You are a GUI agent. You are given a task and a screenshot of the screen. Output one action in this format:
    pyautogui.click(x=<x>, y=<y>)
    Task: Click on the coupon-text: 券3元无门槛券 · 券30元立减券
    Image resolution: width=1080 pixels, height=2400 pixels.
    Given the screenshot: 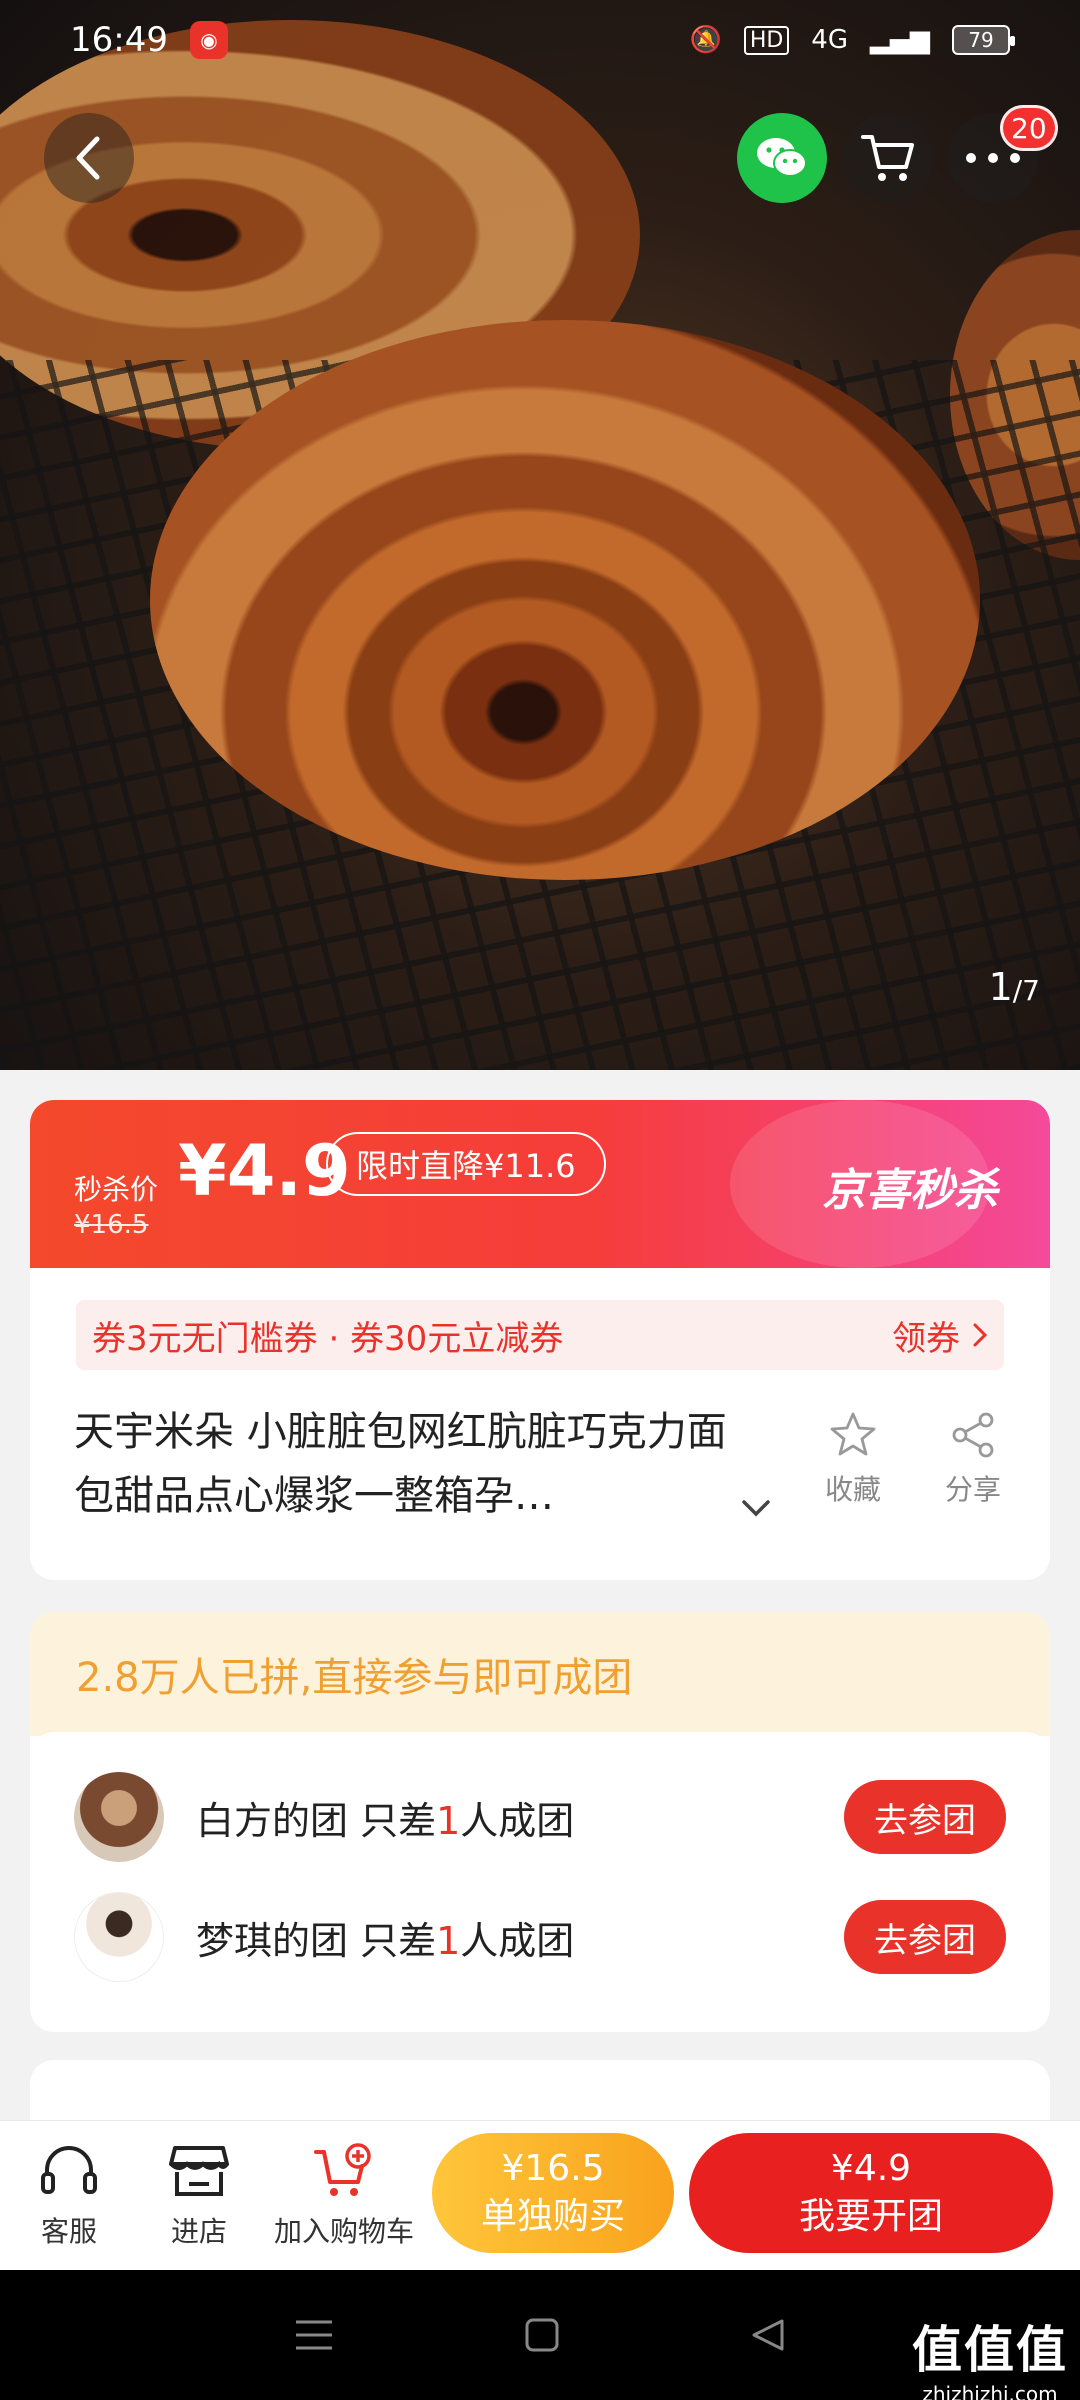 What is the action you would take?
    pyautogui.click(x=328, y=1338)
    